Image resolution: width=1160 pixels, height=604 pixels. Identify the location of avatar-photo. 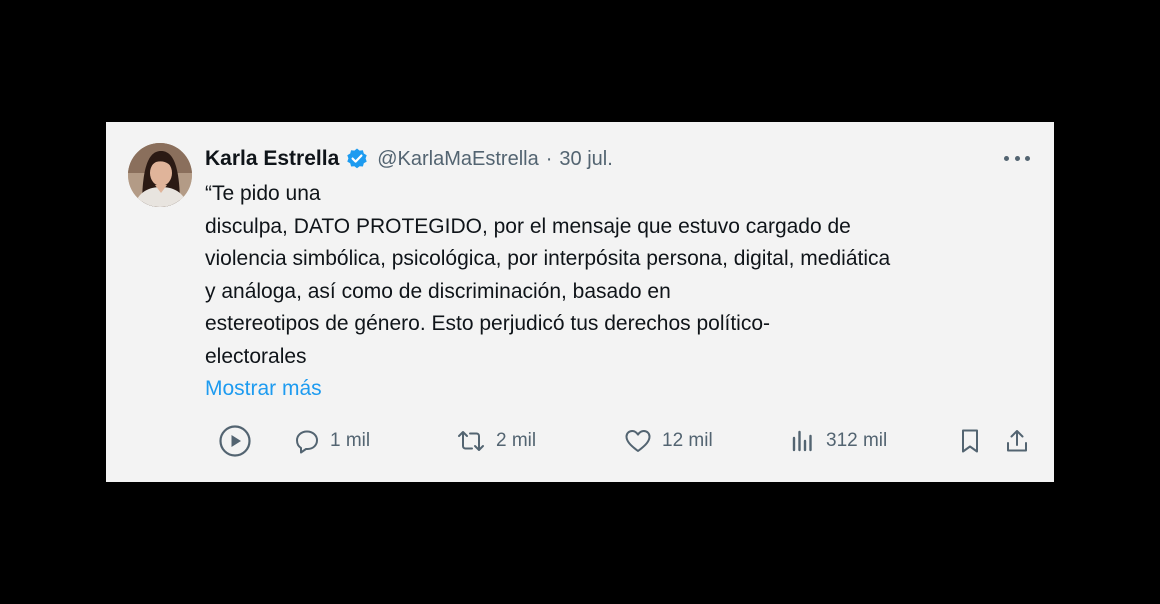
(160, 175).